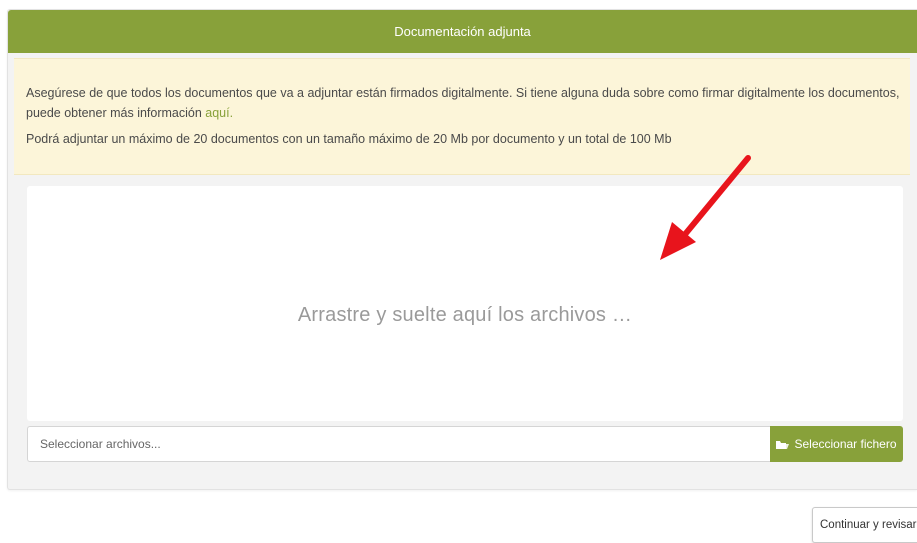 The image size is (917, 543). I want to click on file-select-row: Seleccionar fichero, so click(465, 444).